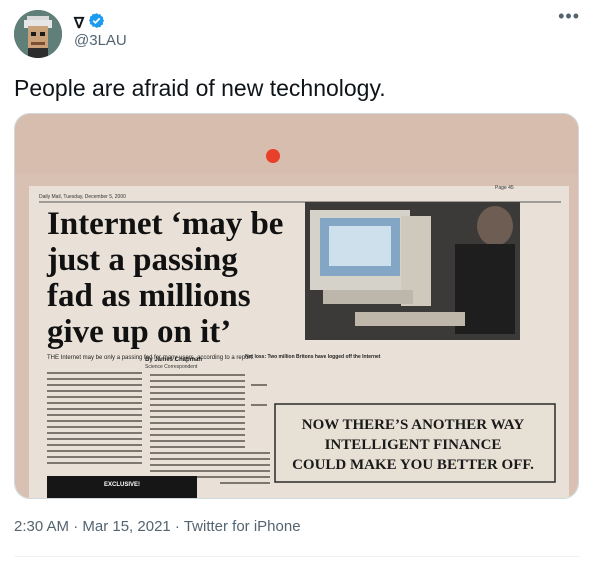 This screenshot has height=563, width=594. I want to click on more-horizontal-icon: •••, so click(569, 16).